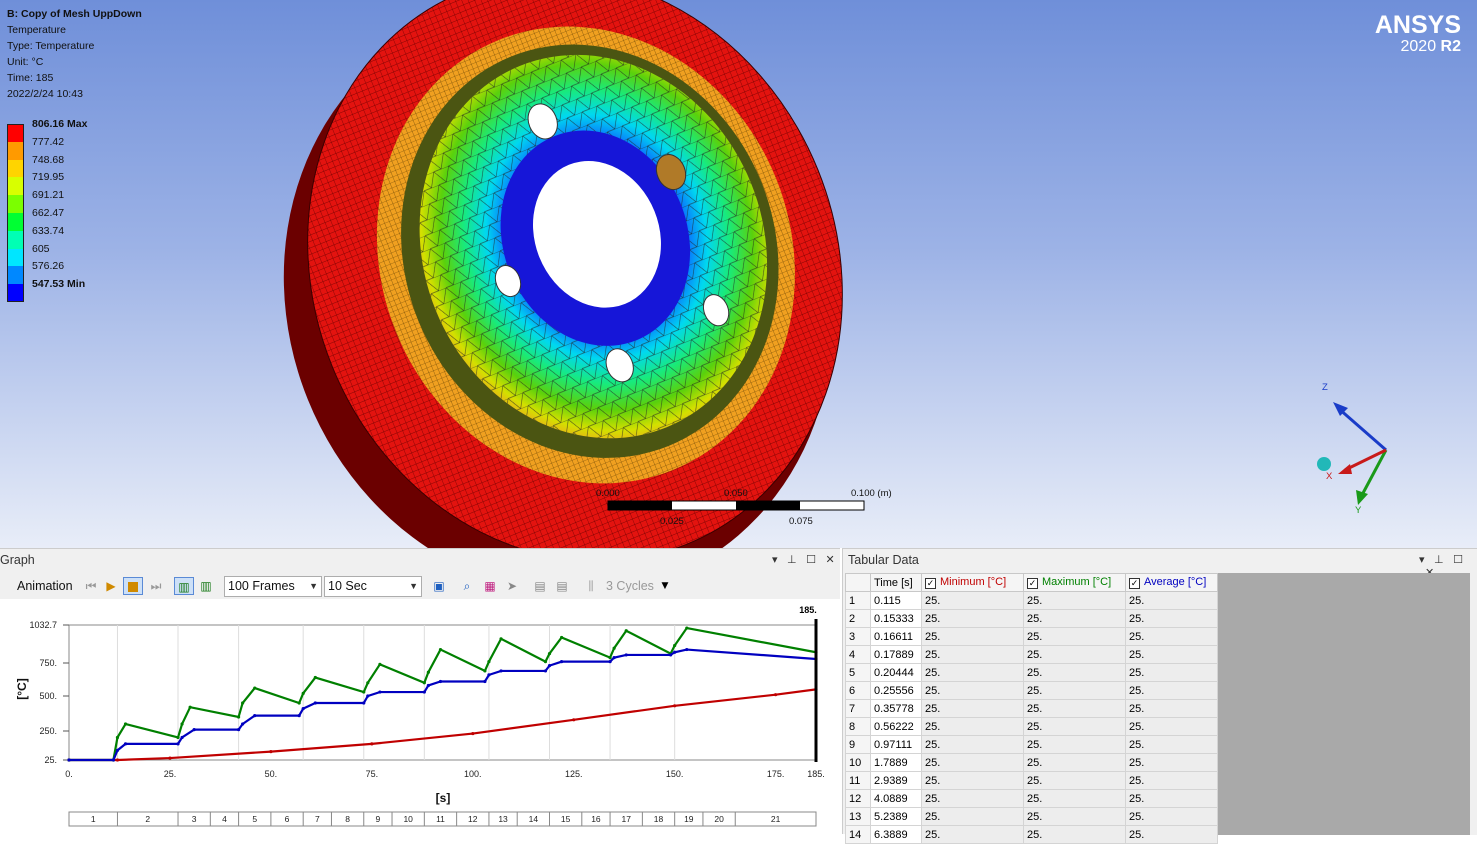 The width and height of the screenshot is (1477, 844). I want to click on row-number: 14, so click(858, 834).